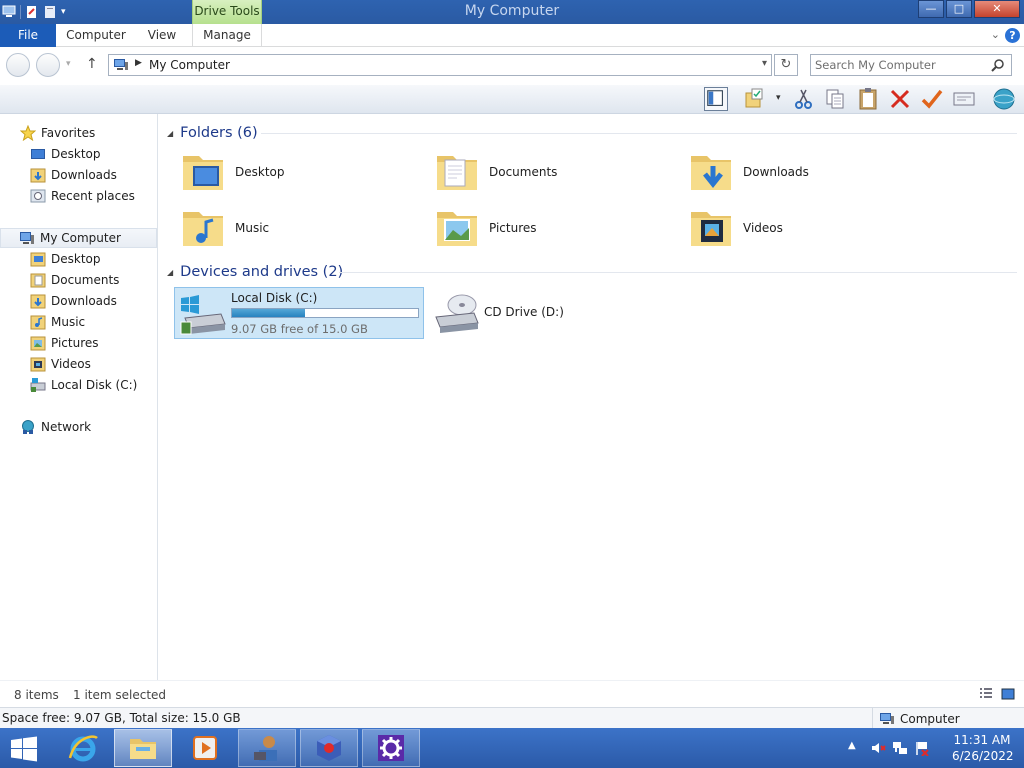 The height and width of the screenshot is (768, 1024). I want to click on action-center-flag-icon, so click(922, 748).